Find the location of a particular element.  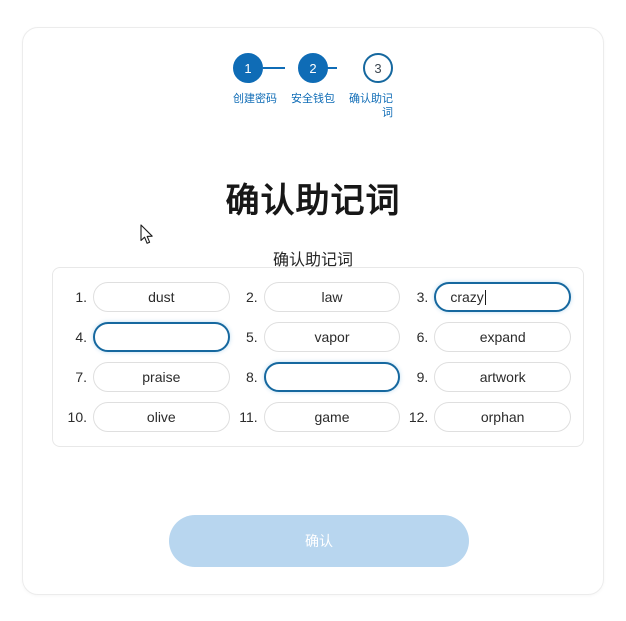

mnemonic-word-value: vapor is located at coordinates (332, 337).